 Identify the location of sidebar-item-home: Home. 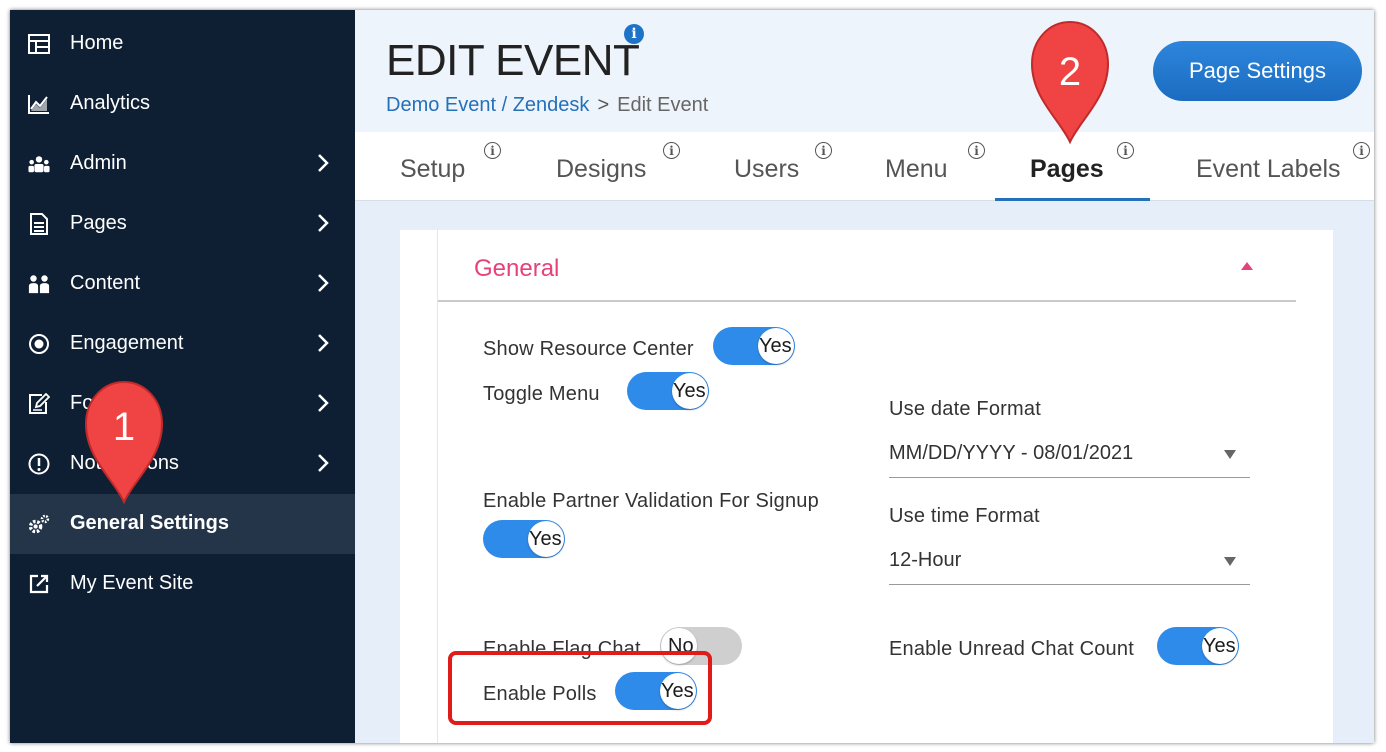
(182, 44).